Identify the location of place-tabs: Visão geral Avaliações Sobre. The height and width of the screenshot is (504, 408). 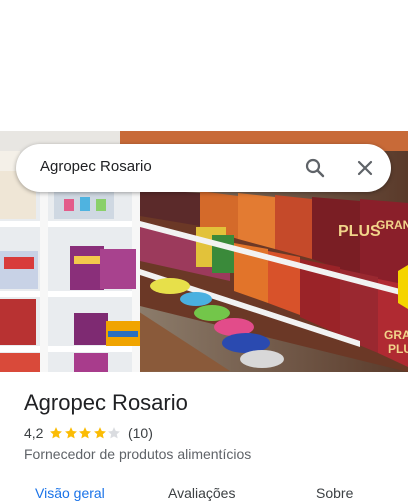
(204, 491).